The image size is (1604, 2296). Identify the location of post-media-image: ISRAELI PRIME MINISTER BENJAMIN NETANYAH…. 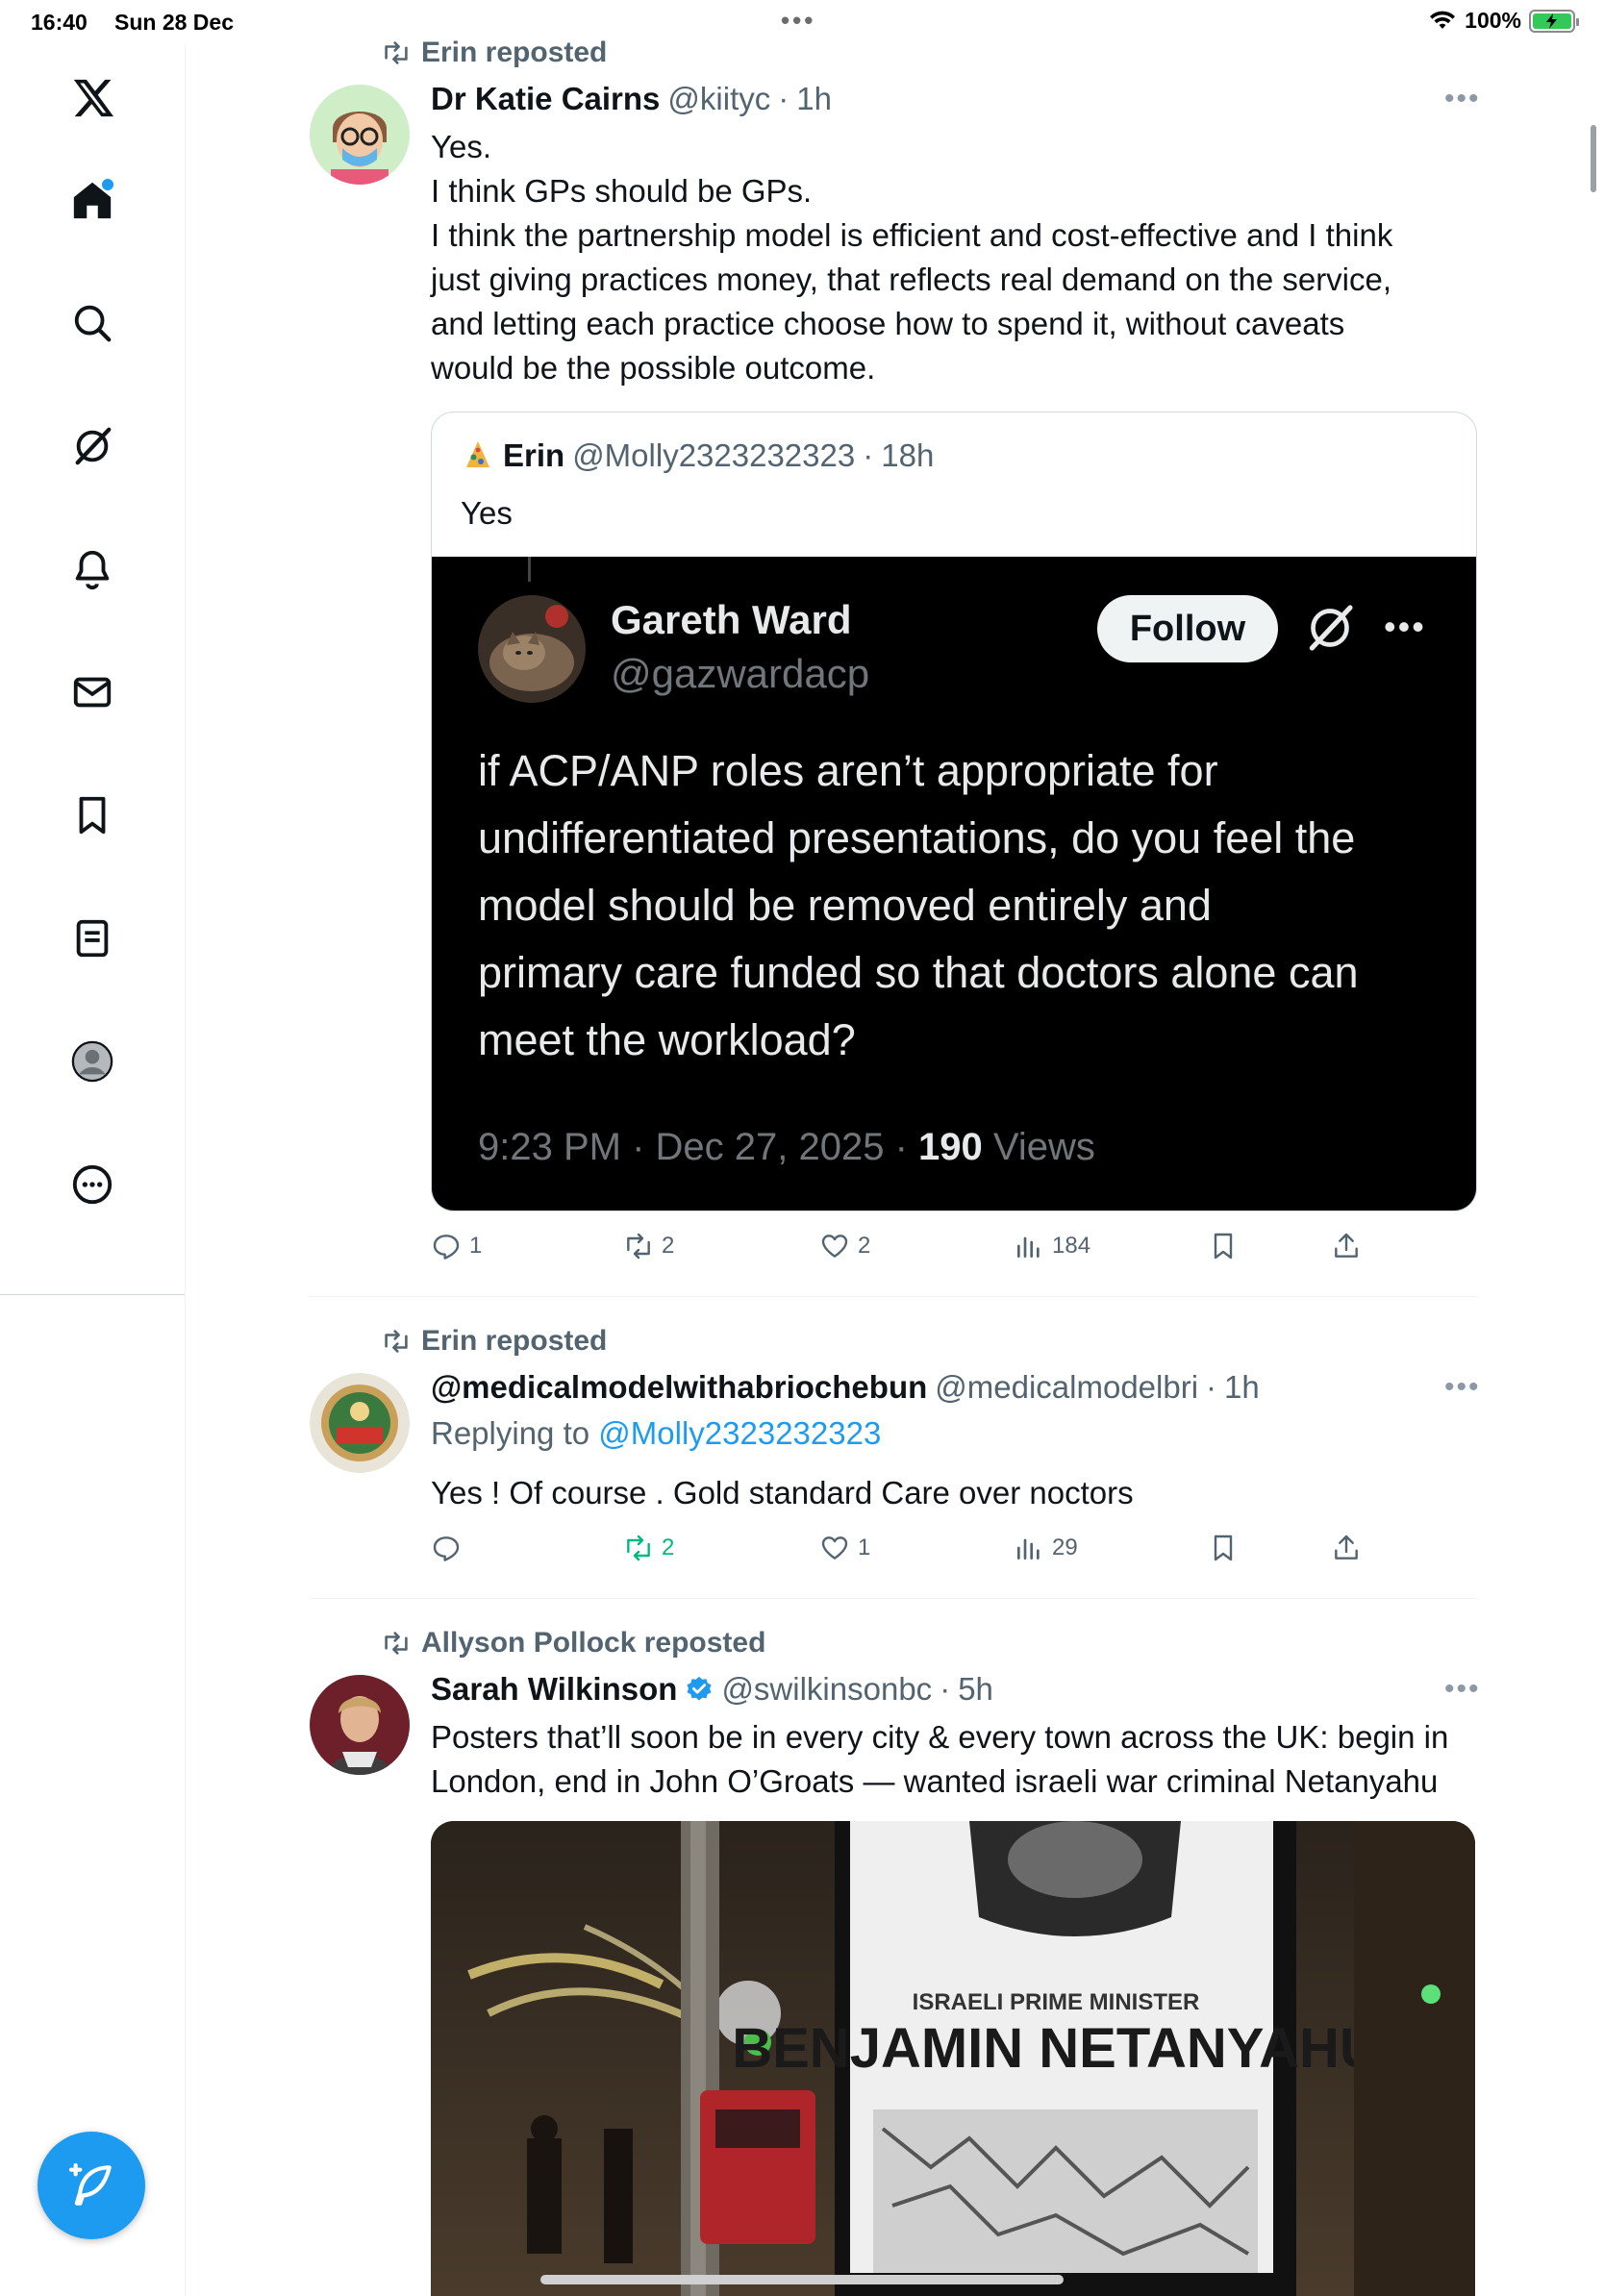
(953, 2058).